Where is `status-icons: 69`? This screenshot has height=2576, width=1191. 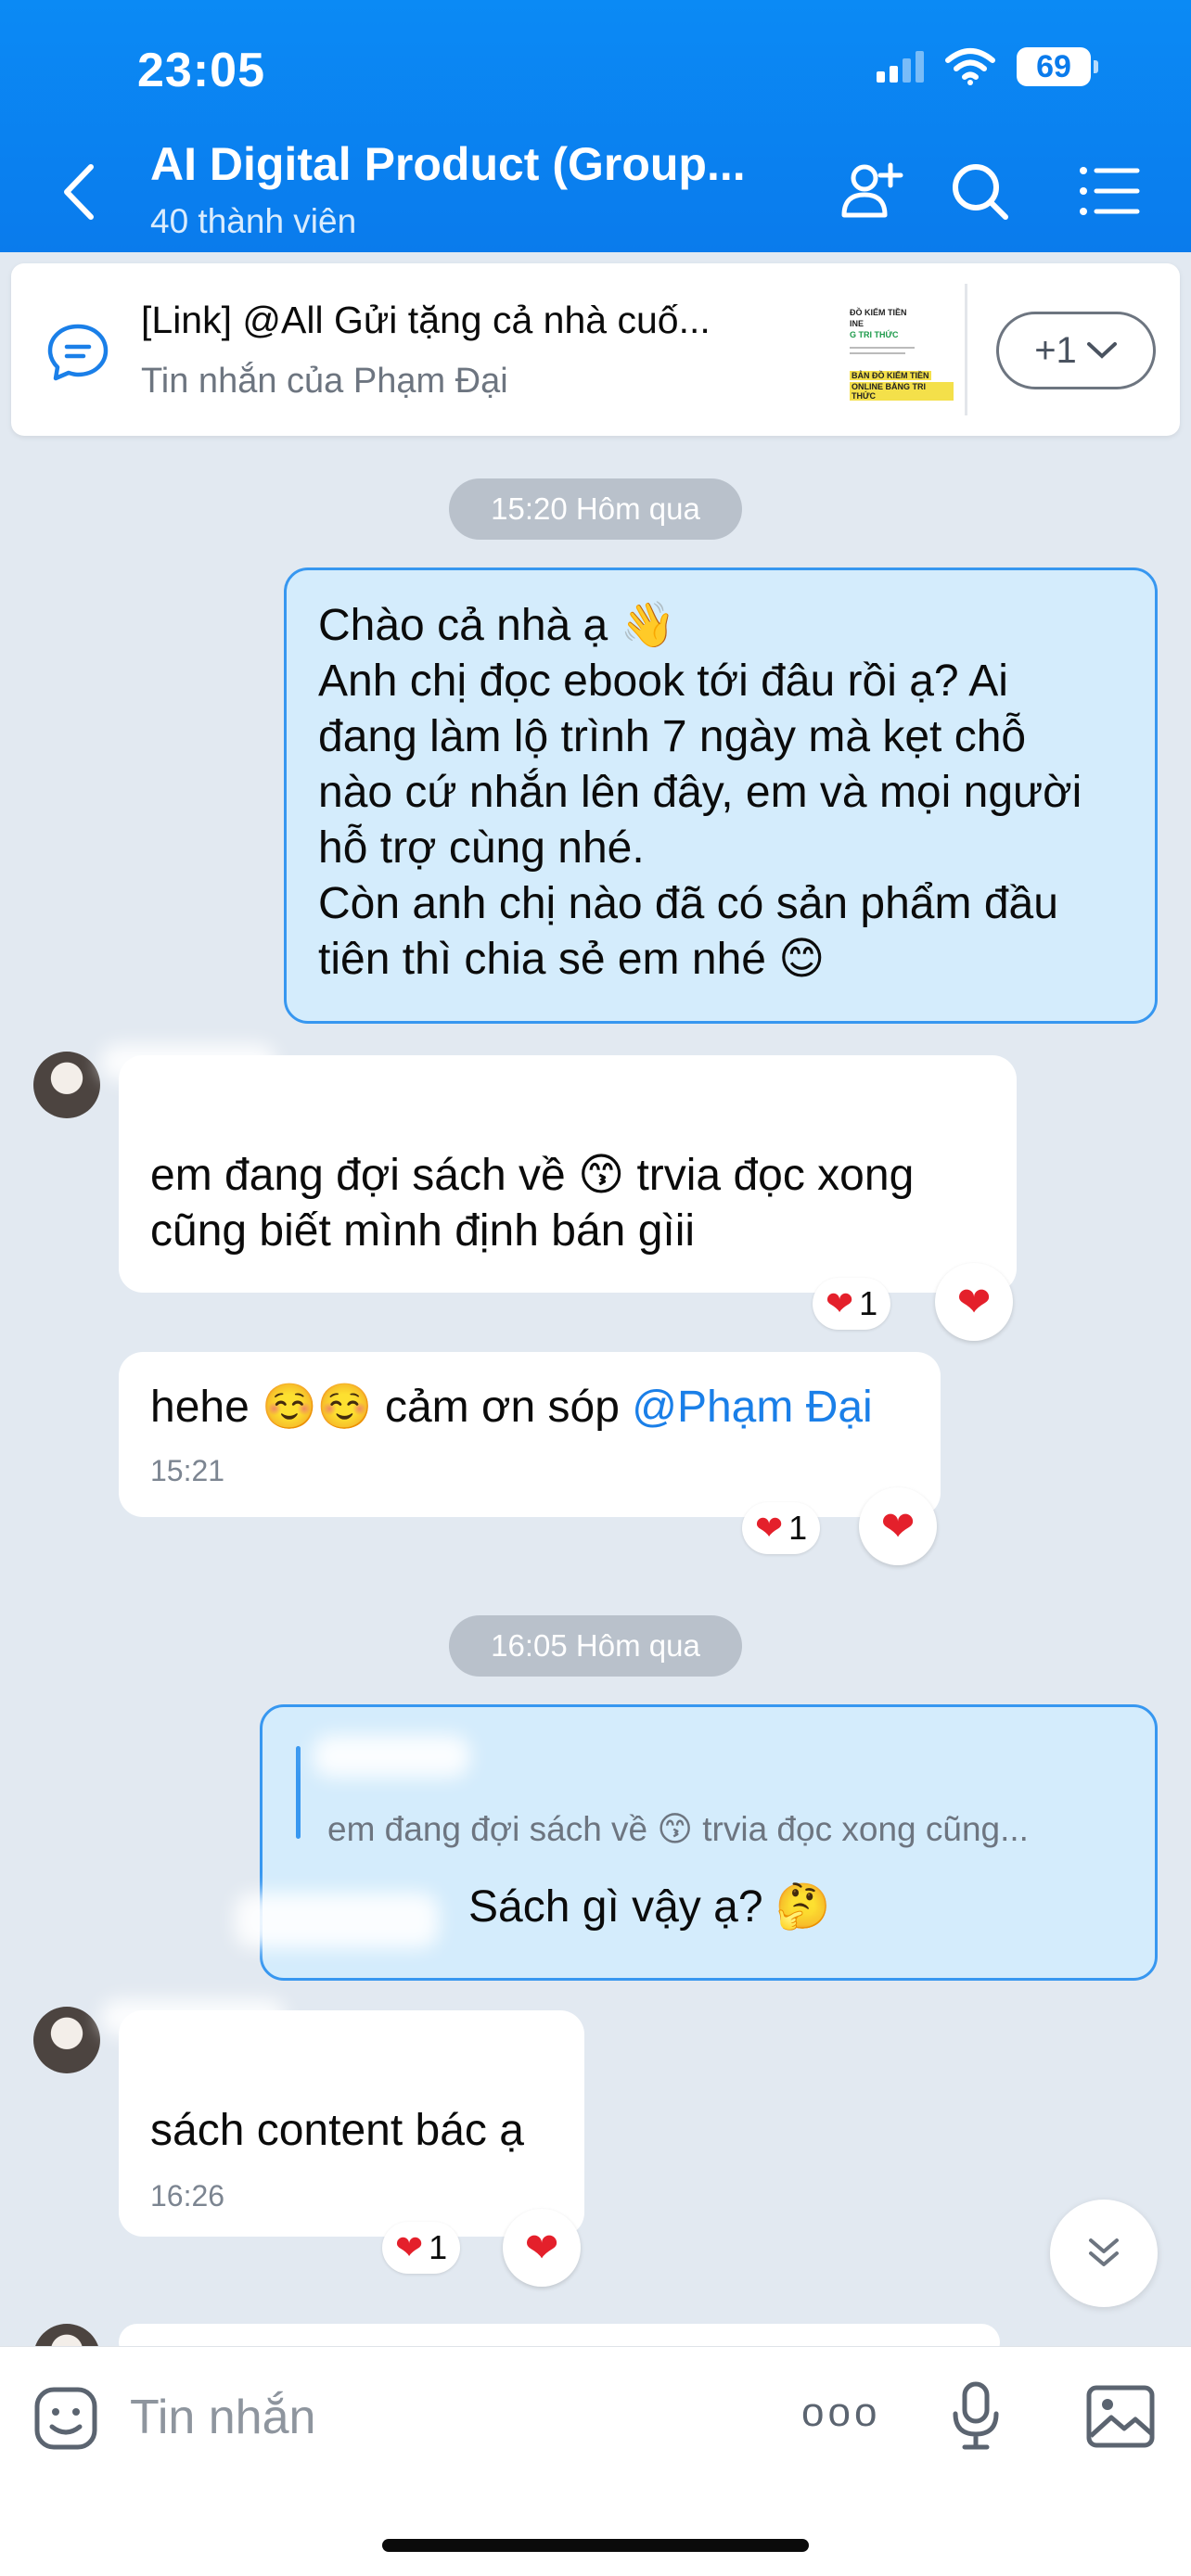
status-icons: 69 is located at coordinates (988, 66).